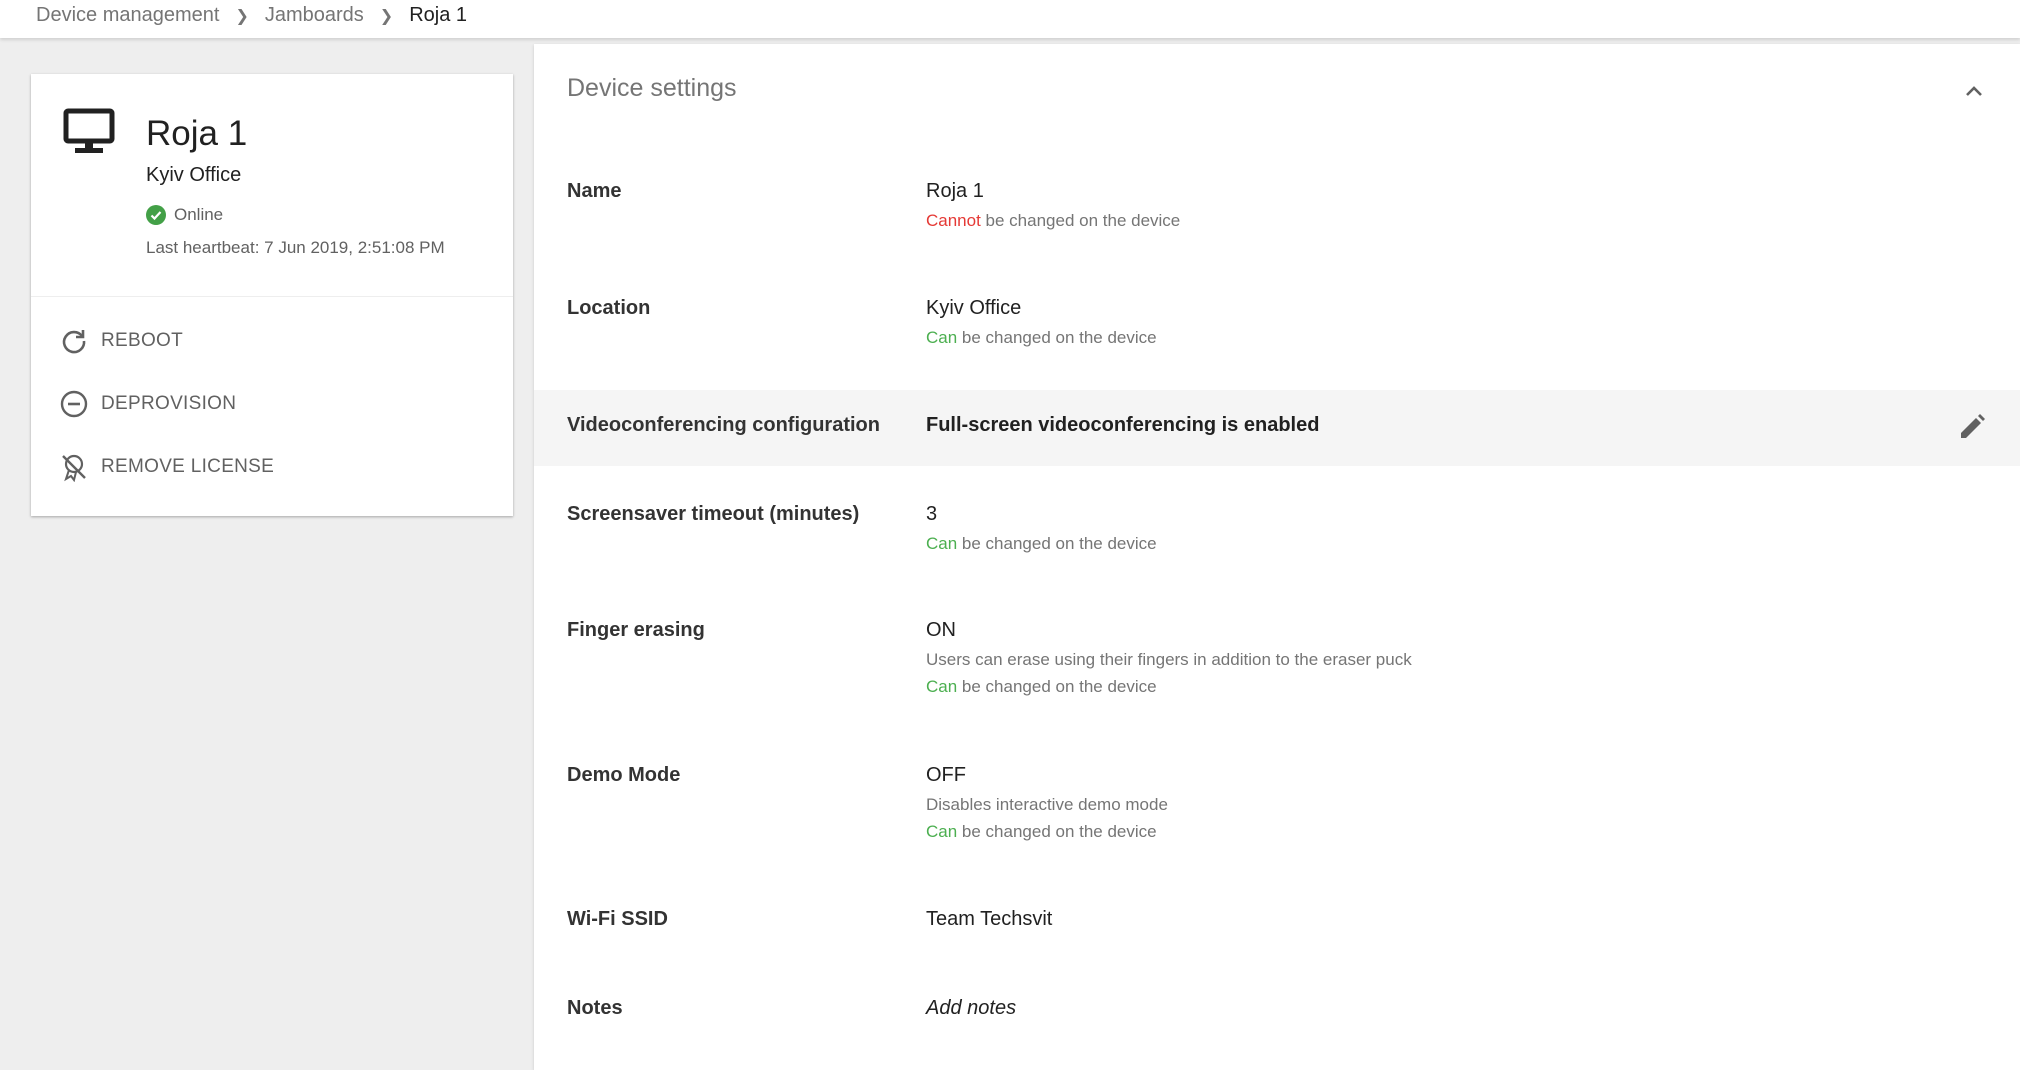 This screenshot has height=1070, width=2020. What do you see at coordinates (156, 215) in the screenshot?
I see `check-circle-icon` at bounding box center [156, 215].